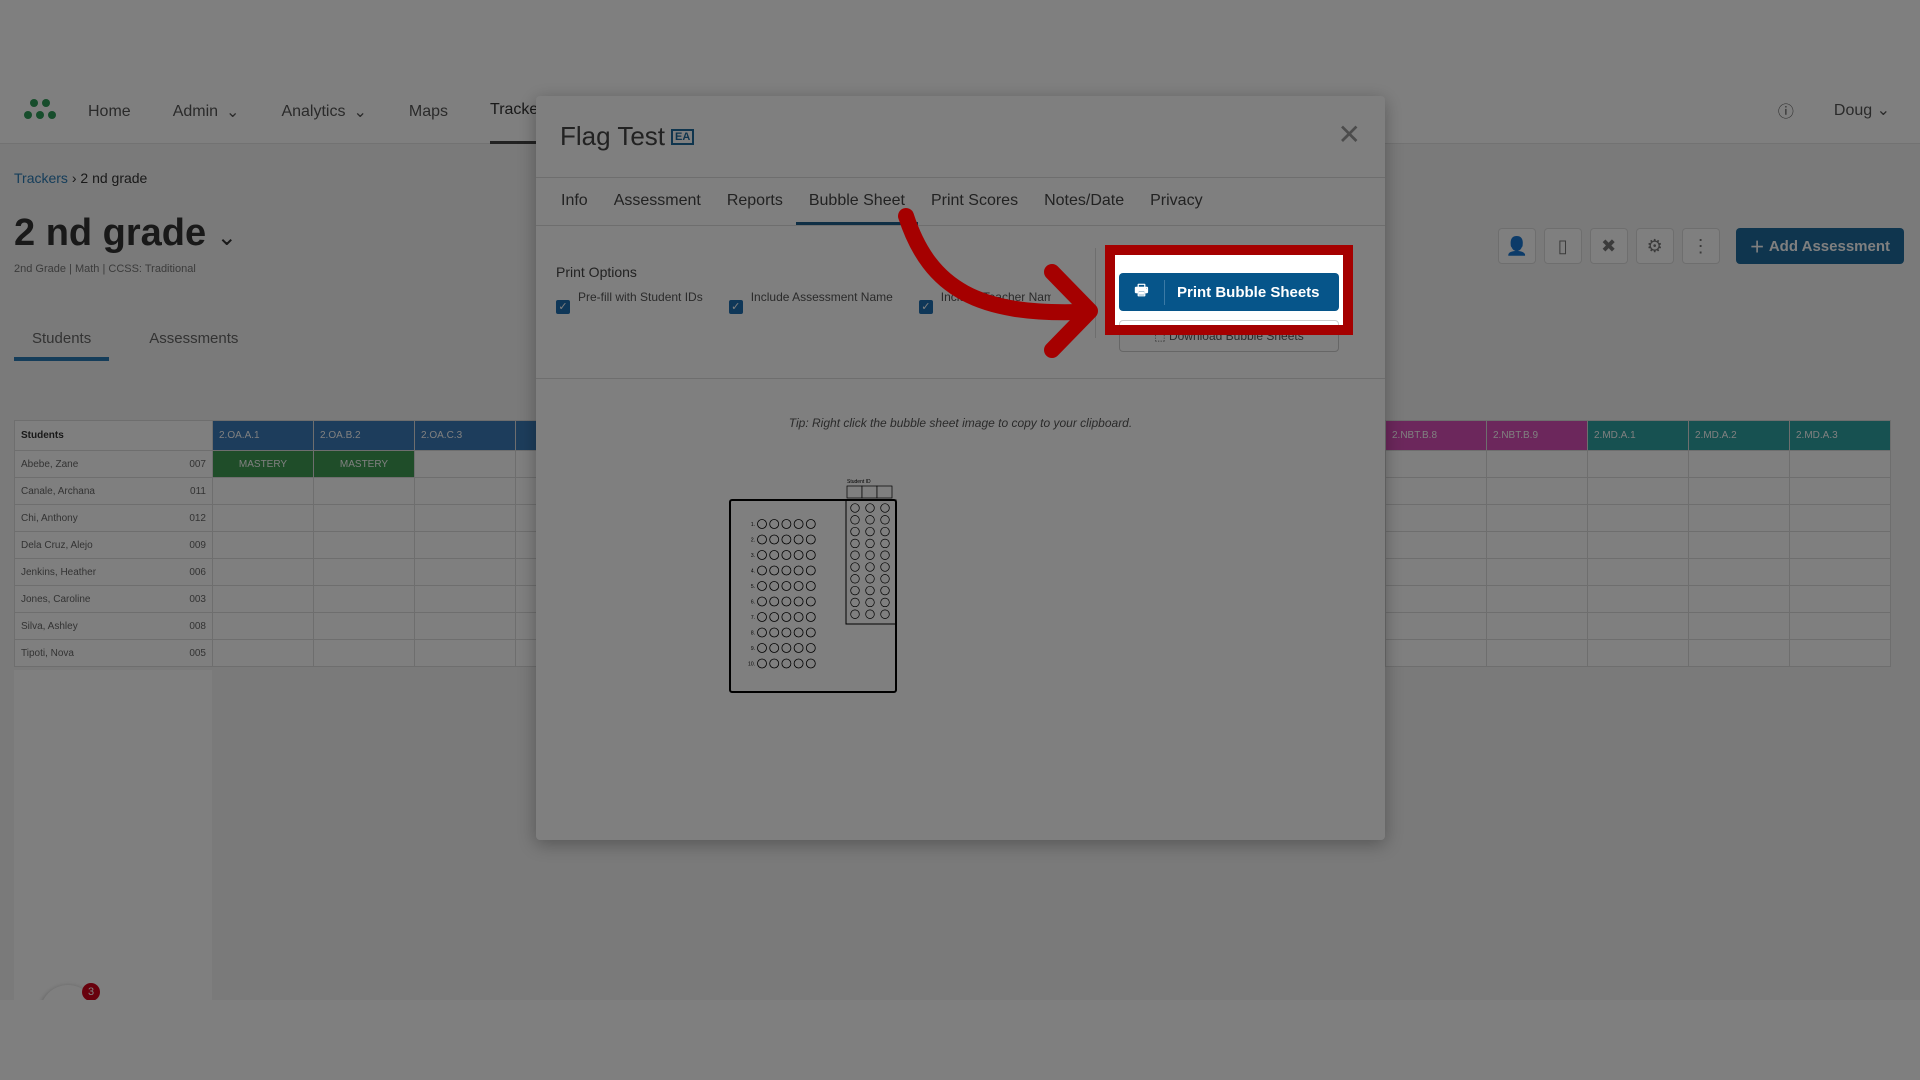 This screenshot has width=1920, height=1080. I want to click on score-cell: MASTERY, so click(263, 464).